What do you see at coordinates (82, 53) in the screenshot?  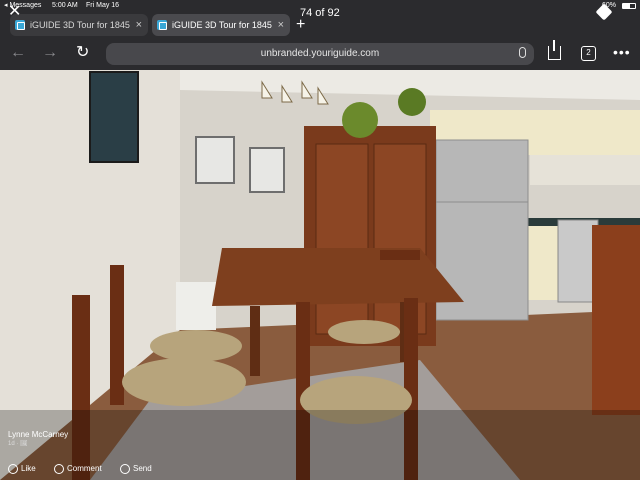 I see `reload-button: ↻` at bounding box center [82, 53].